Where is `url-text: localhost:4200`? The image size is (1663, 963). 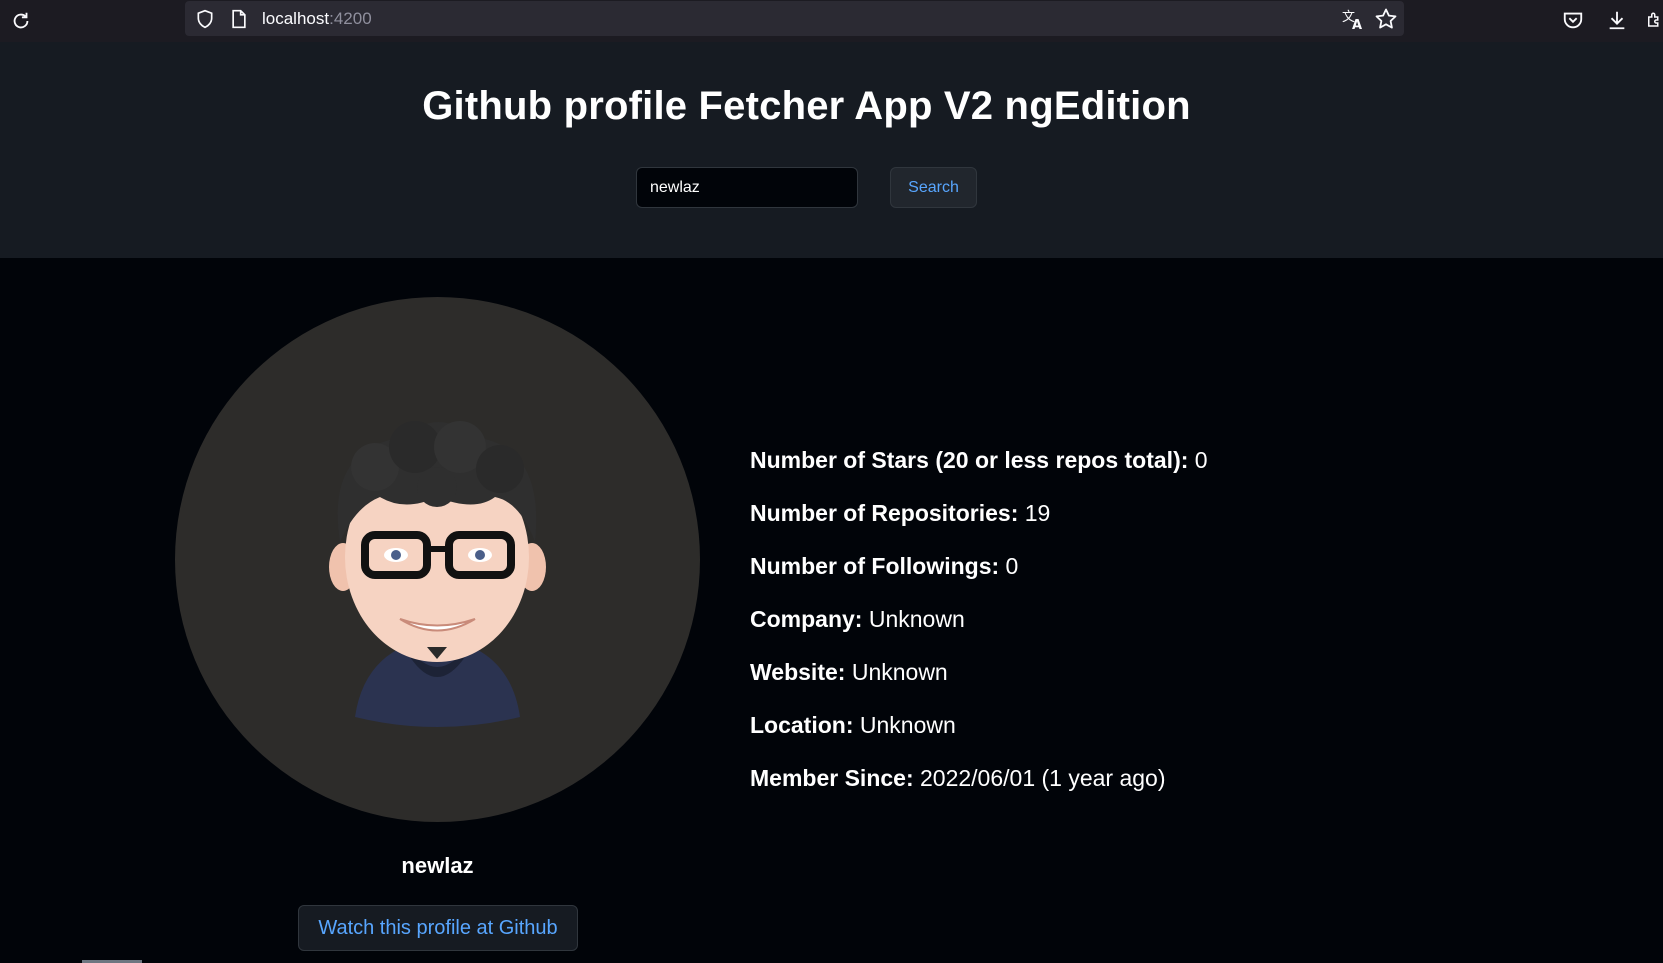
url-text: localhost:4200 is located at coordinates (317, 19).